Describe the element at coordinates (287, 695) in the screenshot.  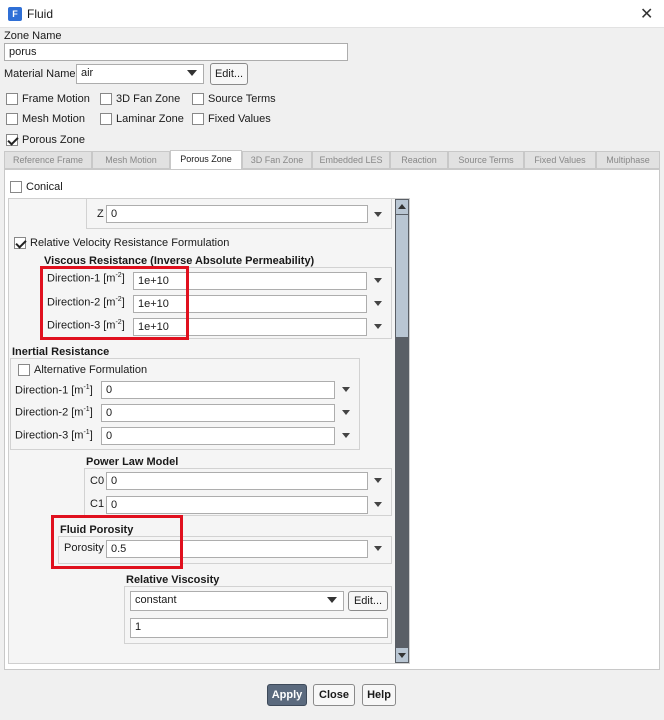
I see `apply-button: Apply` at that location.